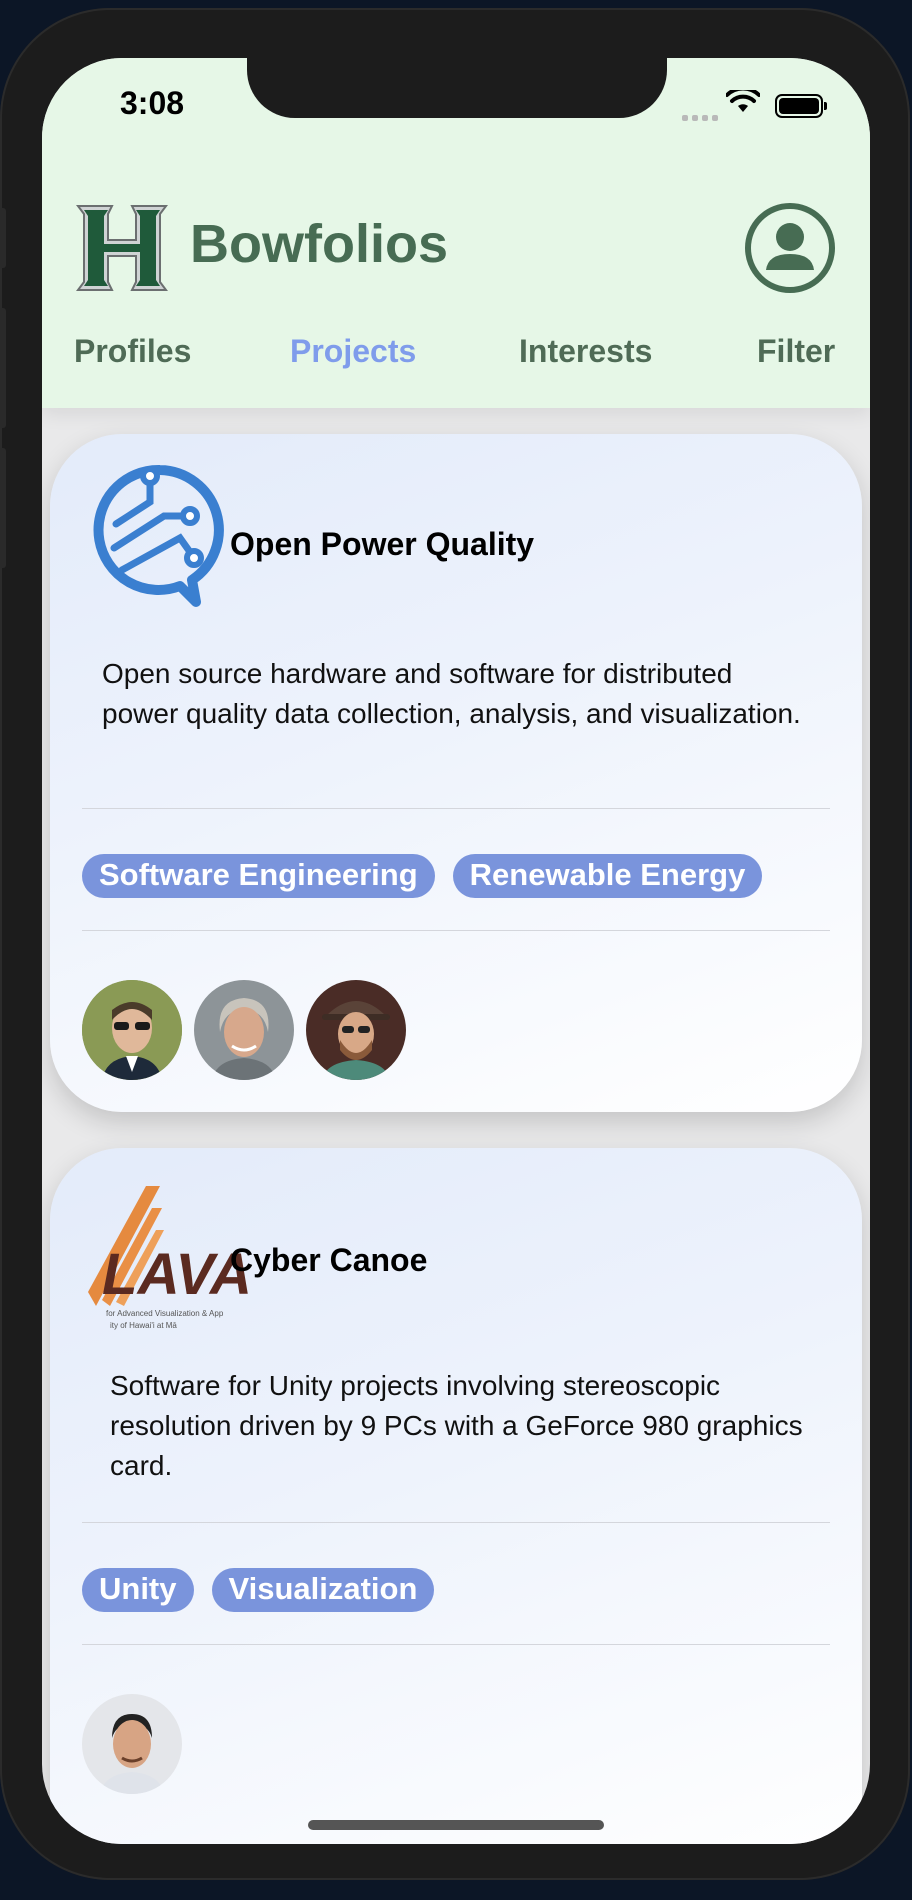  Describe the element at coordinates (585, 351) in the screenshot. I see `tab-interests: Interests` at that location.